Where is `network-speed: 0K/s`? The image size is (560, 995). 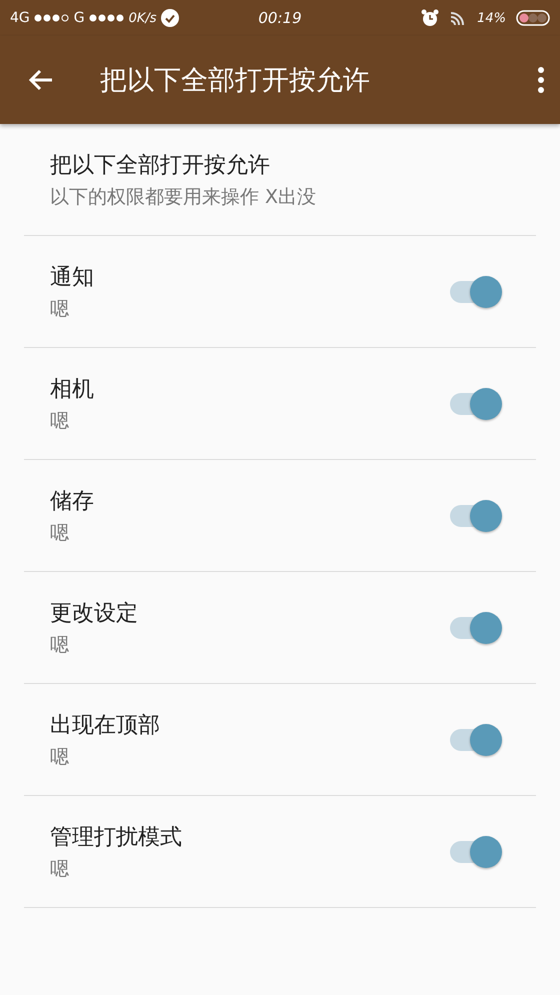
network-speed: 0K/s is located at coordinates (142, 18).